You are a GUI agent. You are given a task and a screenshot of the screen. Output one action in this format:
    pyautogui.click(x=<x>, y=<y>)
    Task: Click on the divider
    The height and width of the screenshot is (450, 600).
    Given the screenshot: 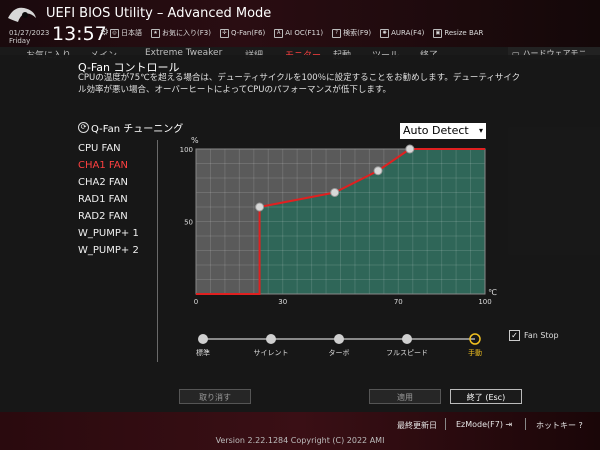 What is the action you would take?
    pyautogui.click(x=157, y=251)
    